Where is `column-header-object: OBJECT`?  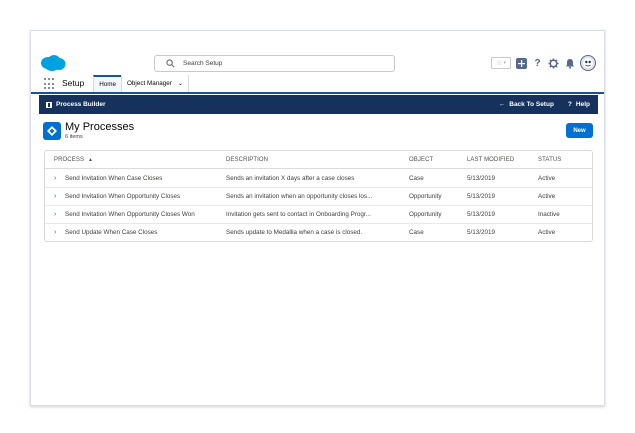 column-header-object: OBJECT is located at coordinates (421, 160).